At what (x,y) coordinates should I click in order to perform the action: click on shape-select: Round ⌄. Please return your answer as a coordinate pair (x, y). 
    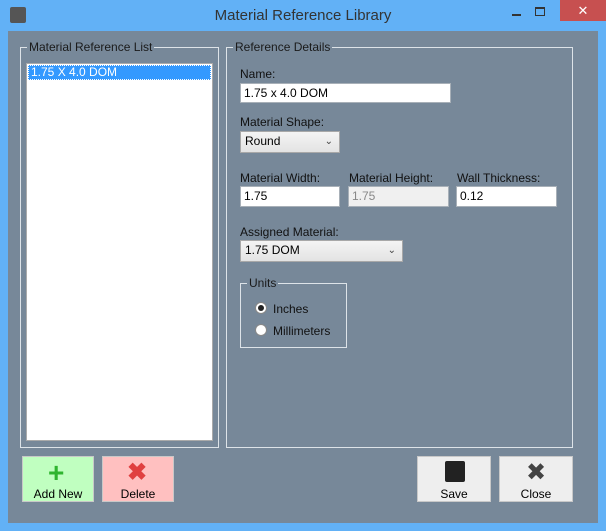
    Looking at the image, I should click on (290, 142).